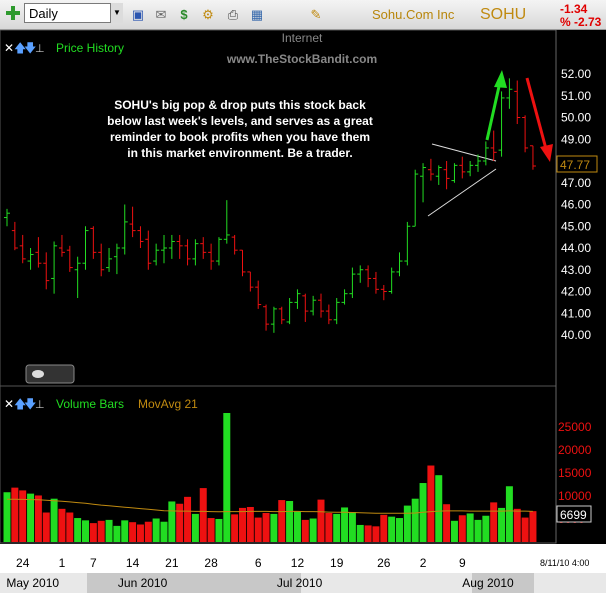 This screenshot has height=593, width=606. Describe the element at coordinates (576, 226) in the screenshot. I see `price-tick-label: 45.00` at that location.